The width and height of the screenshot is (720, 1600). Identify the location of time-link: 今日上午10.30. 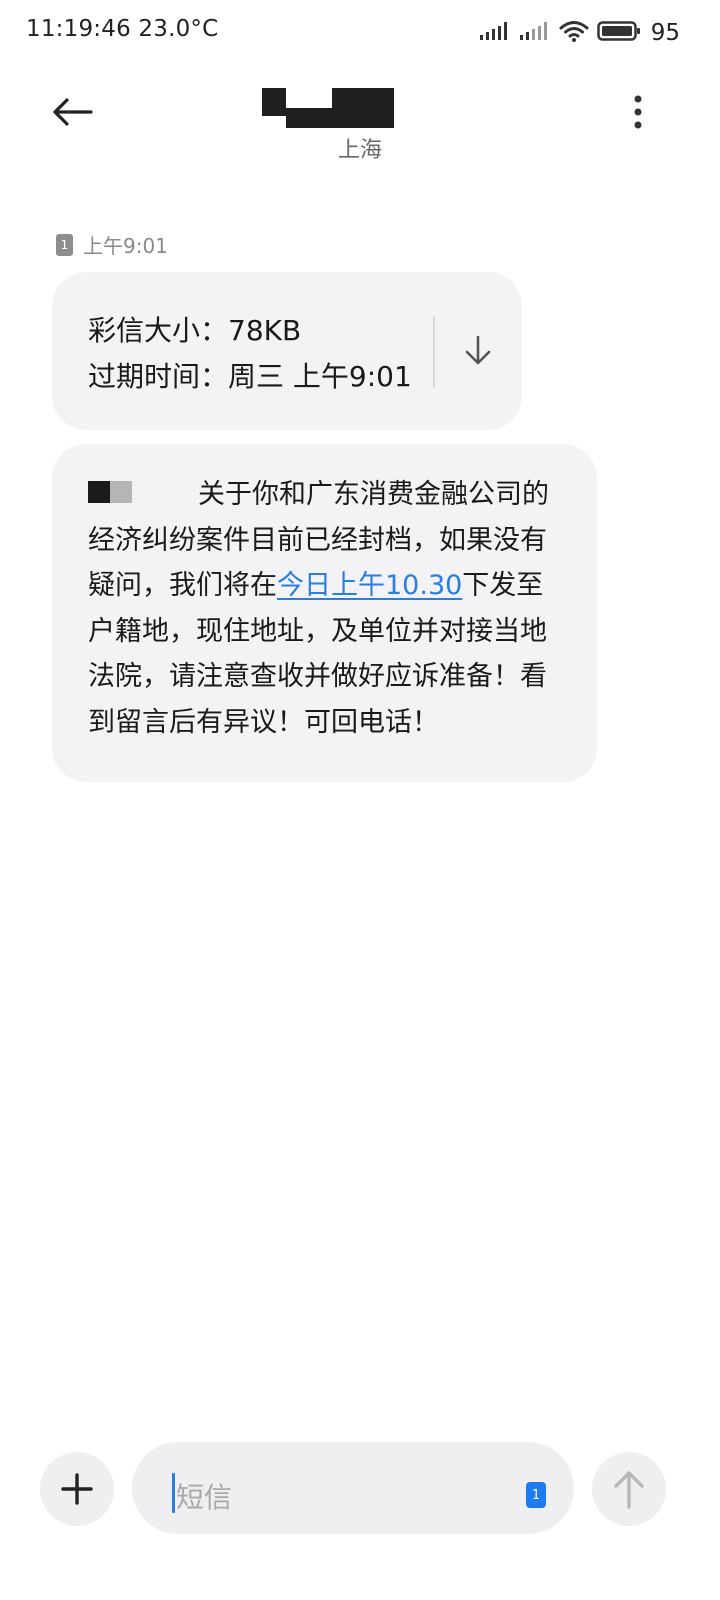
(369, 585).